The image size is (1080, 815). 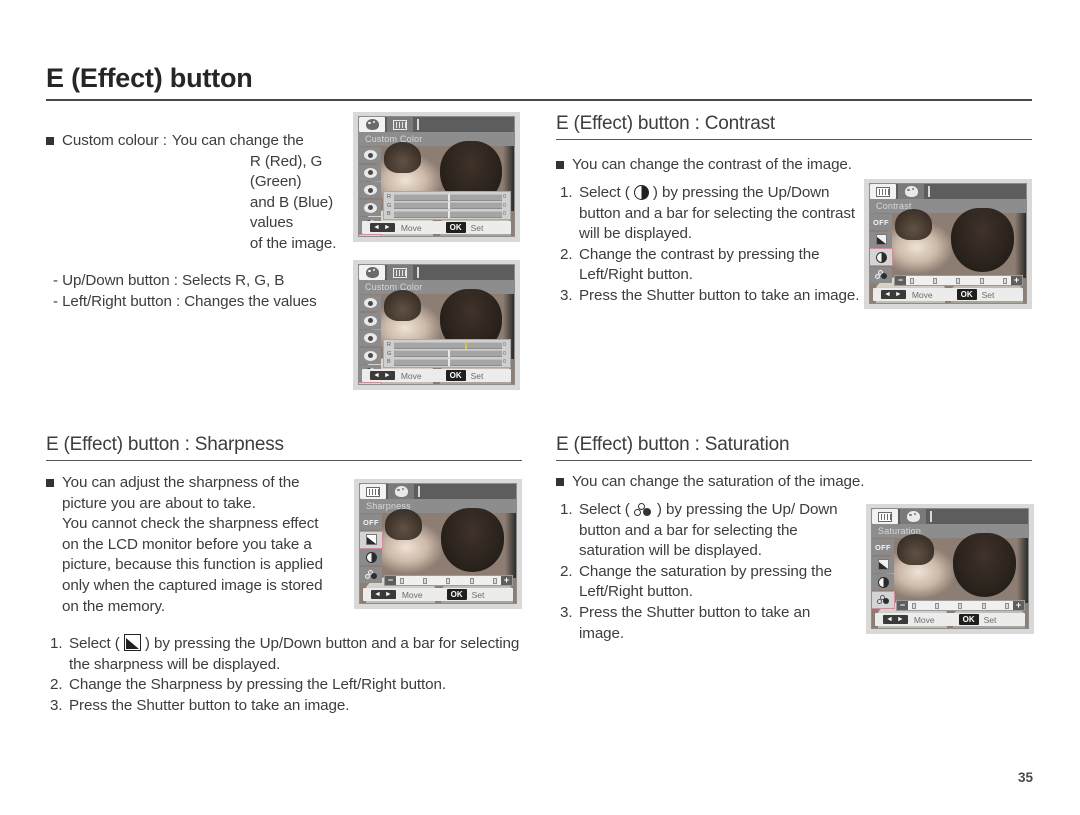 I want to click on sharpness-bullet-line-4: on the LCD monitor before you take a, so click(x=187, y=544).